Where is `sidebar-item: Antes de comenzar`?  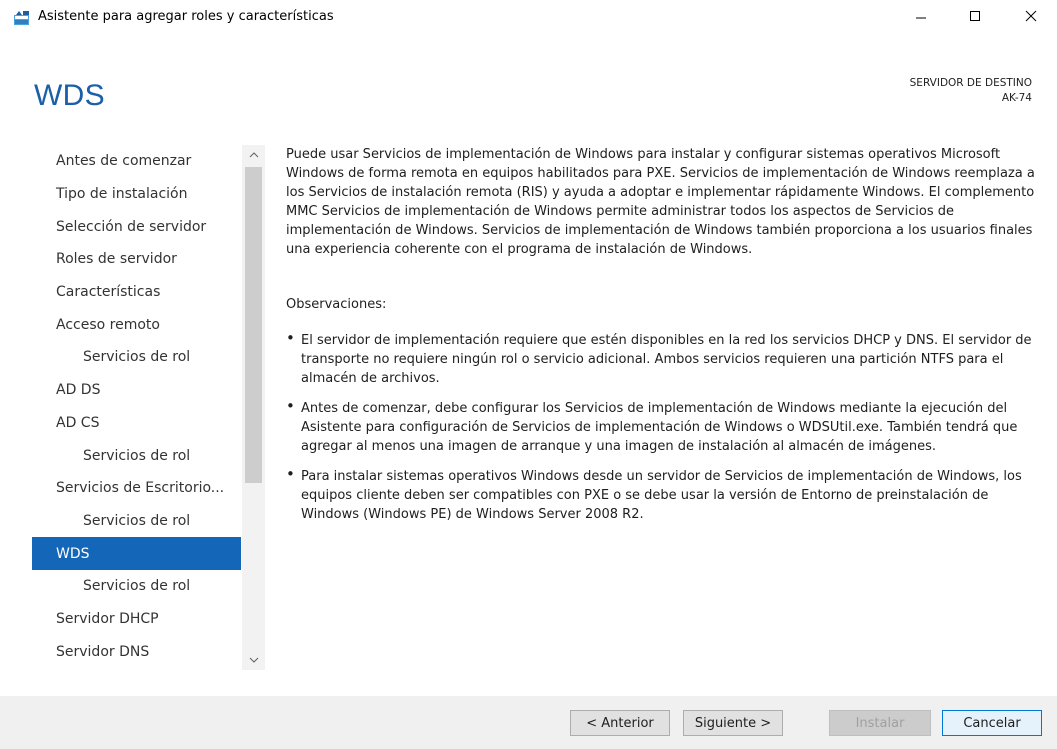 sidebar-item: Antes de comenzar is located at coordinates (136, 161).